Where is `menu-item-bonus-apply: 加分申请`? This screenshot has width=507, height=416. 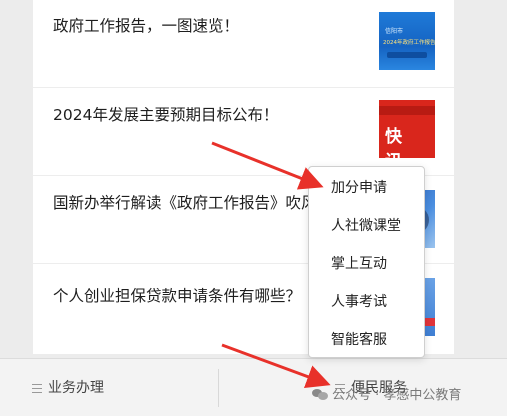
menu-item-bonus-apply: 加分申请 is located at coordinates (367, 188).